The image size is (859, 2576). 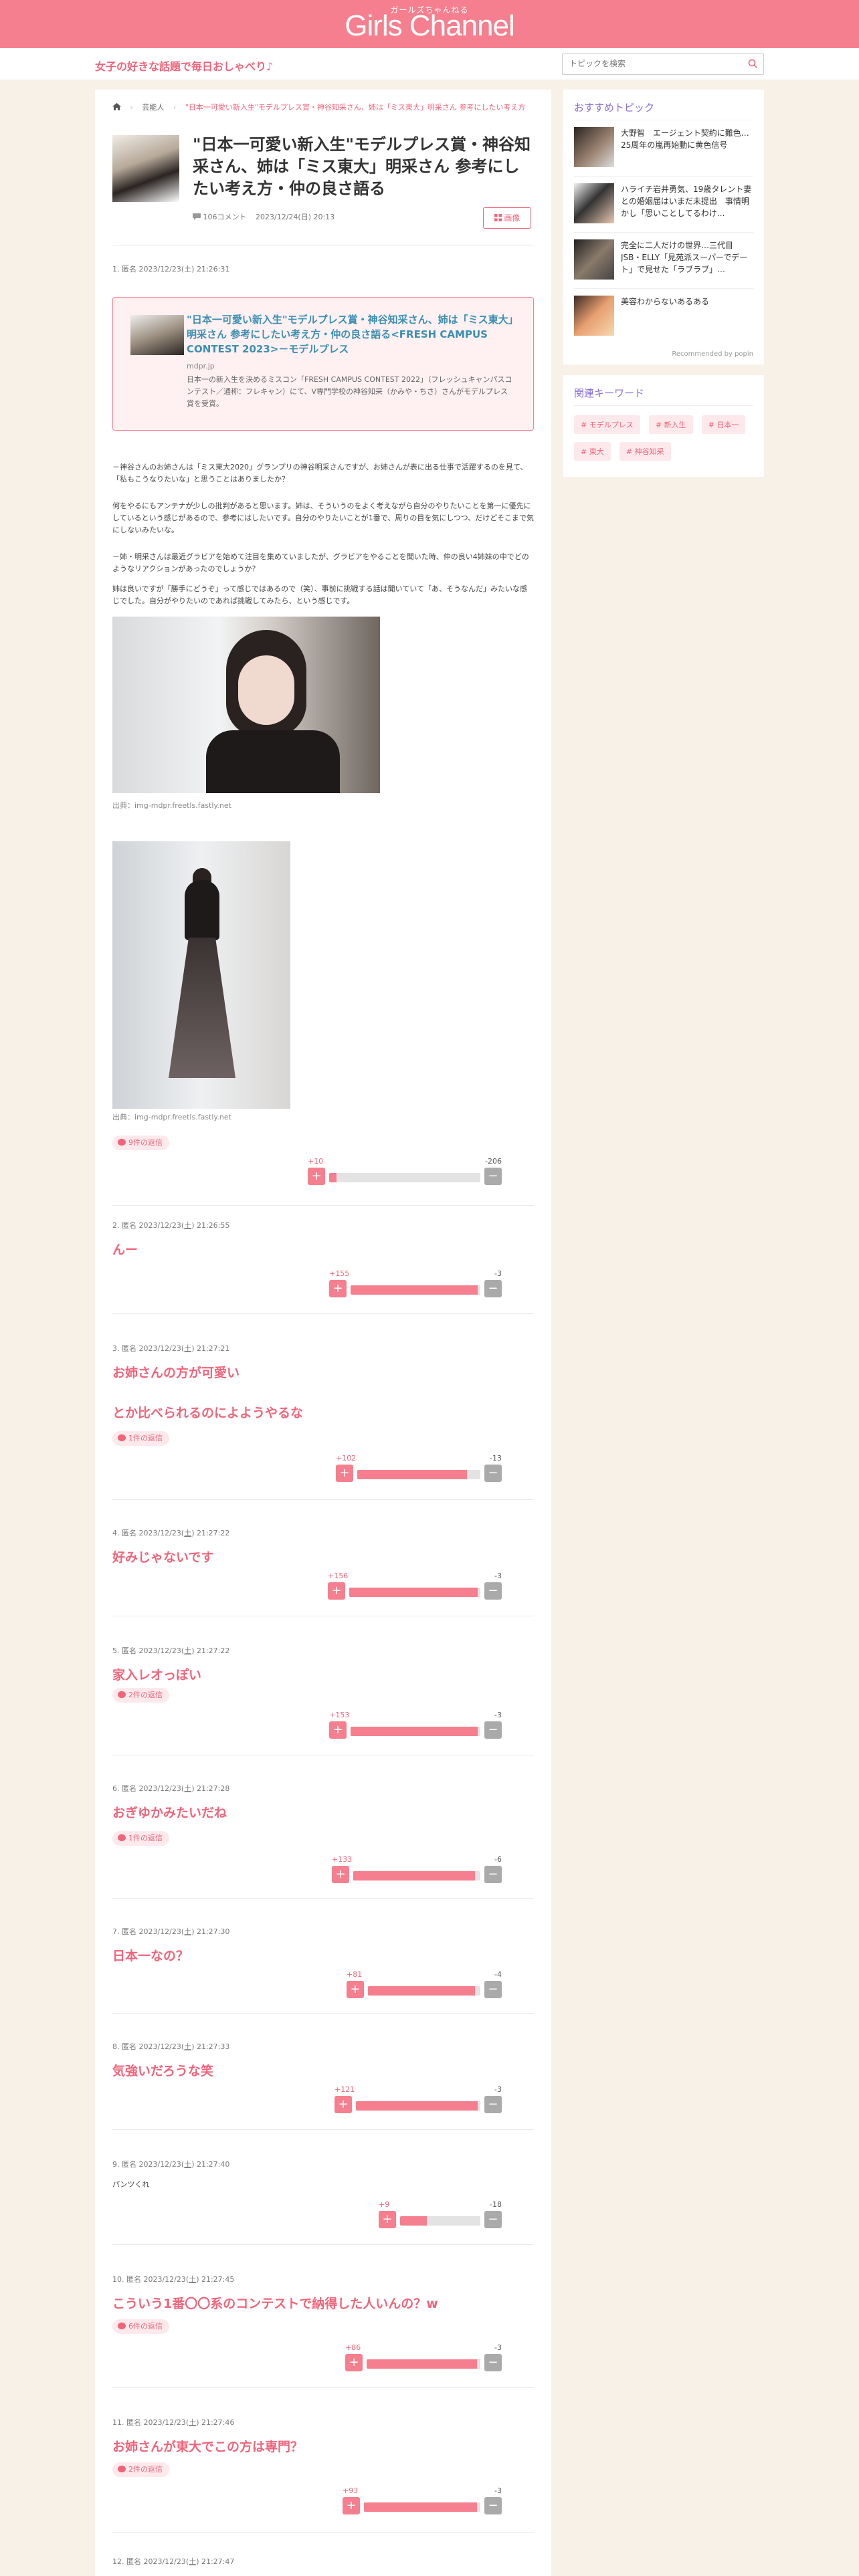 What do you see at coordinates (507, 218) in the screenshot?
I see `image-list-button: 画像` at bounding box center [507, 218].